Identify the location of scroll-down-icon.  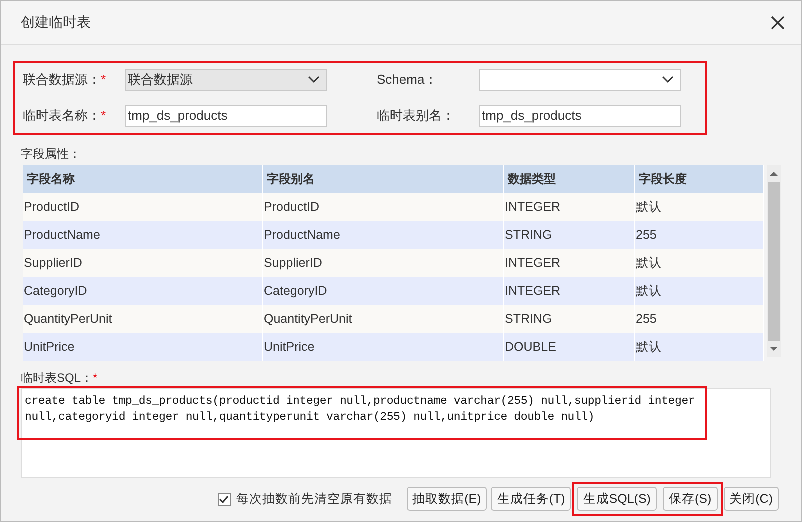
(774, 349).